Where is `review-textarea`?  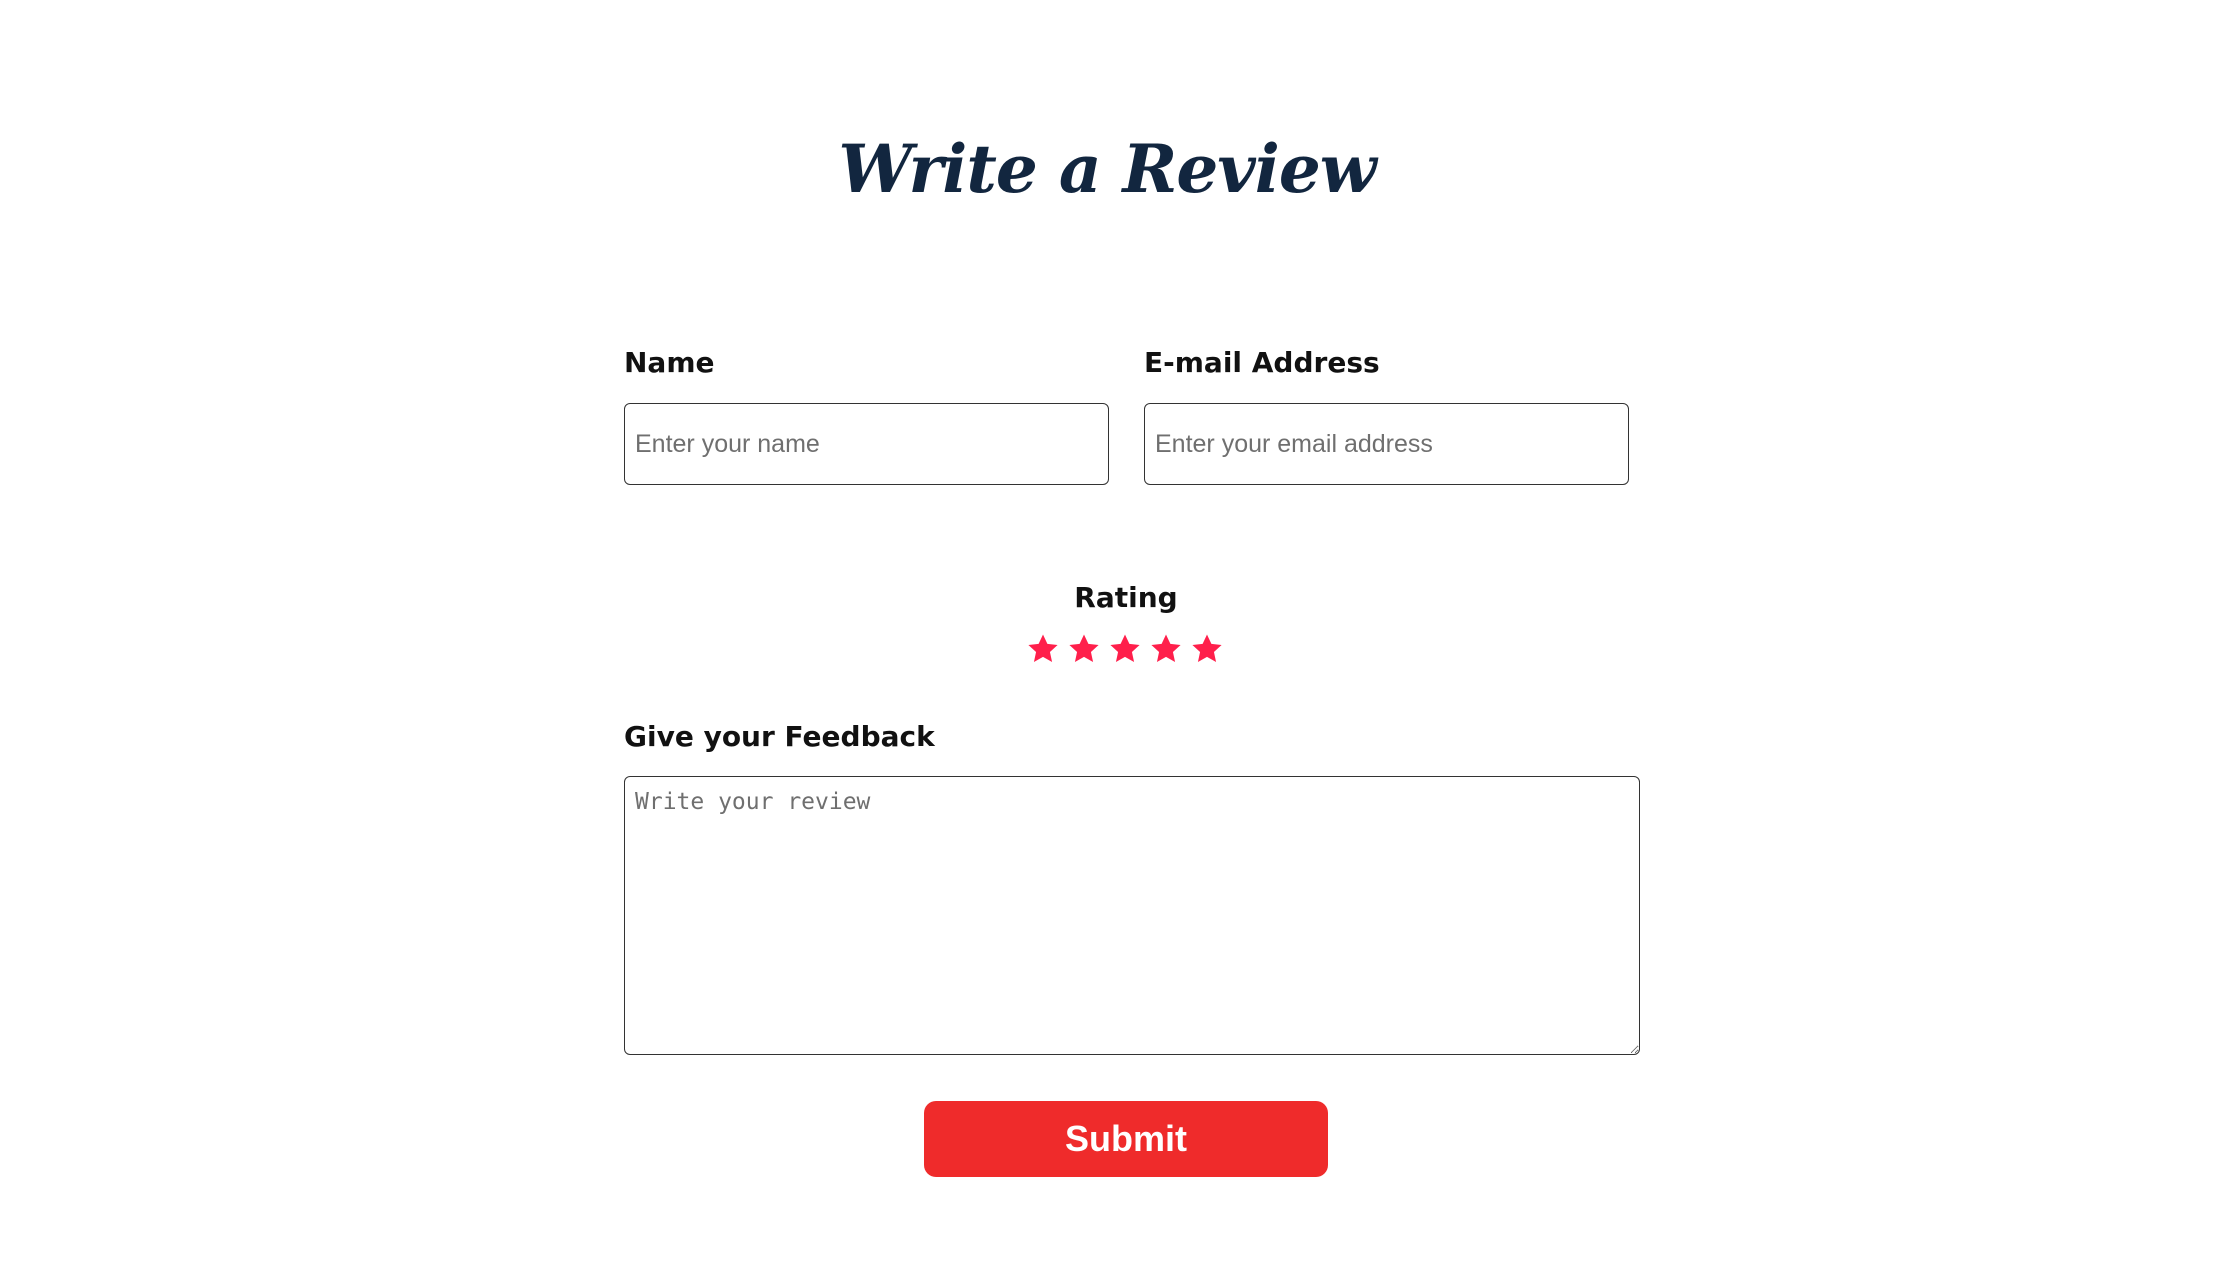
review-textarea is located at coordinates (1132, 915).